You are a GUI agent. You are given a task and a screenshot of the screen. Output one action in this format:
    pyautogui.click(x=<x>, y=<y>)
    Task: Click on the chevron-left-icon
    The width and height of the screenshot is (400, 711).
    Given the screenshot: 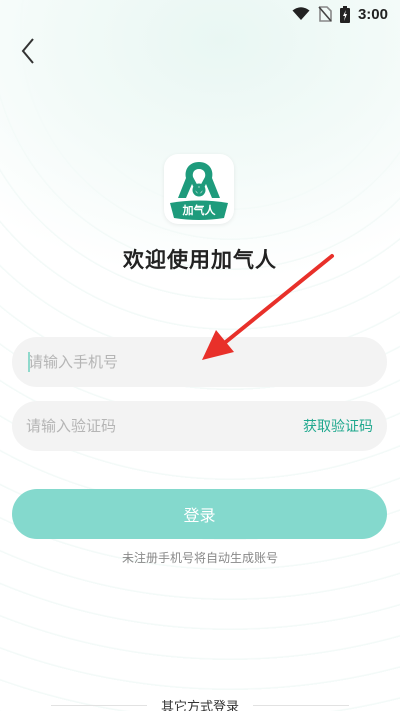 What is the action you would take?
    pyautogui.click(x=28, y=53)
    